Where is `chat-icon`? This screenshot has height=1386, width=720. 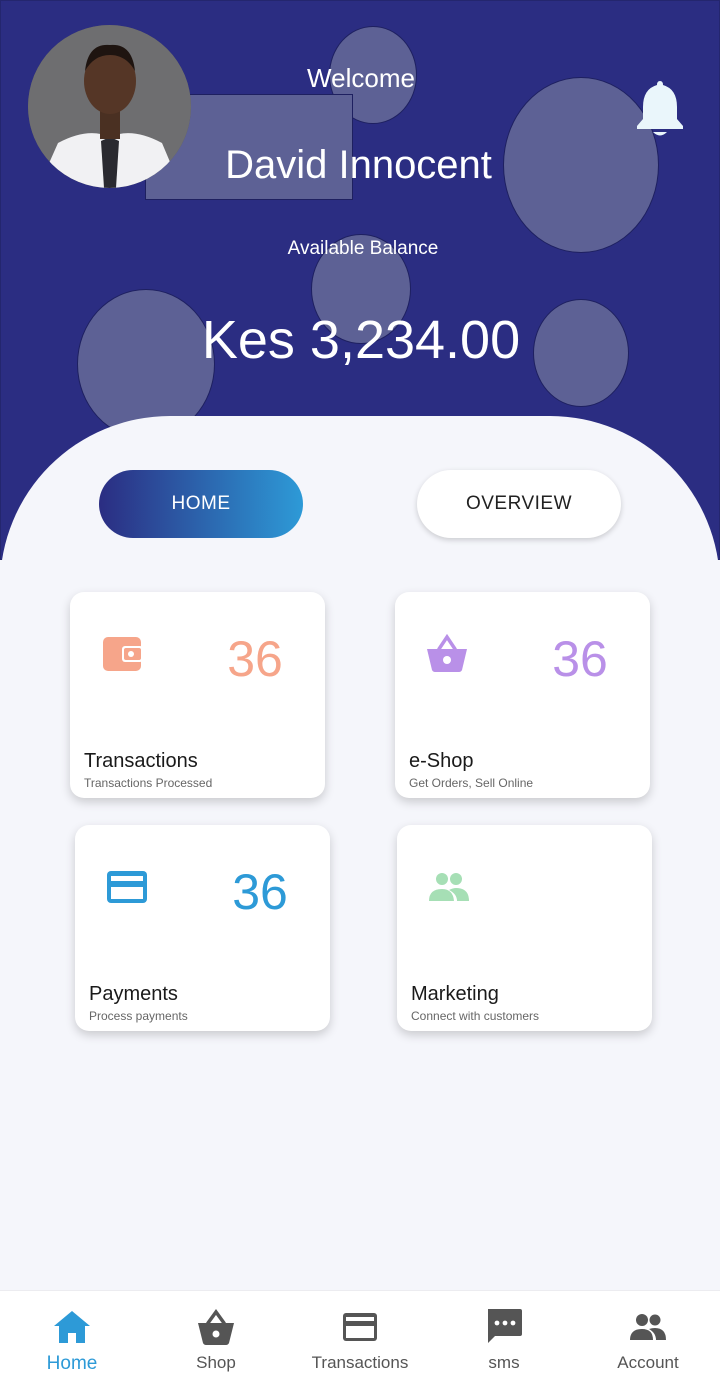 chat-icon is located at coordinates (505, 1326).